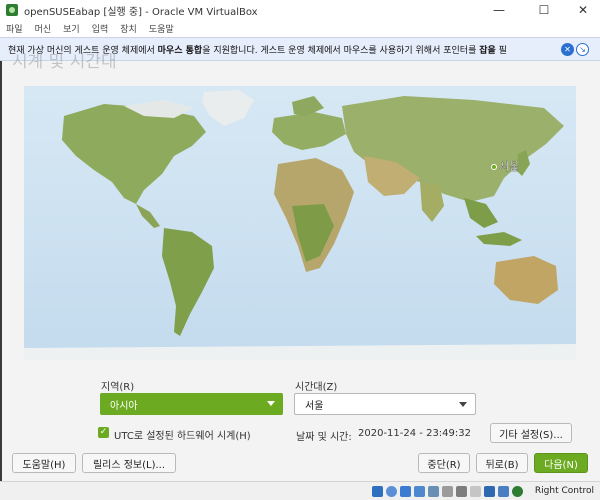  Describe the element at coordinates (316, 387) in the screenshot. I see `timezone-label: 시간대(Z)` at that location.